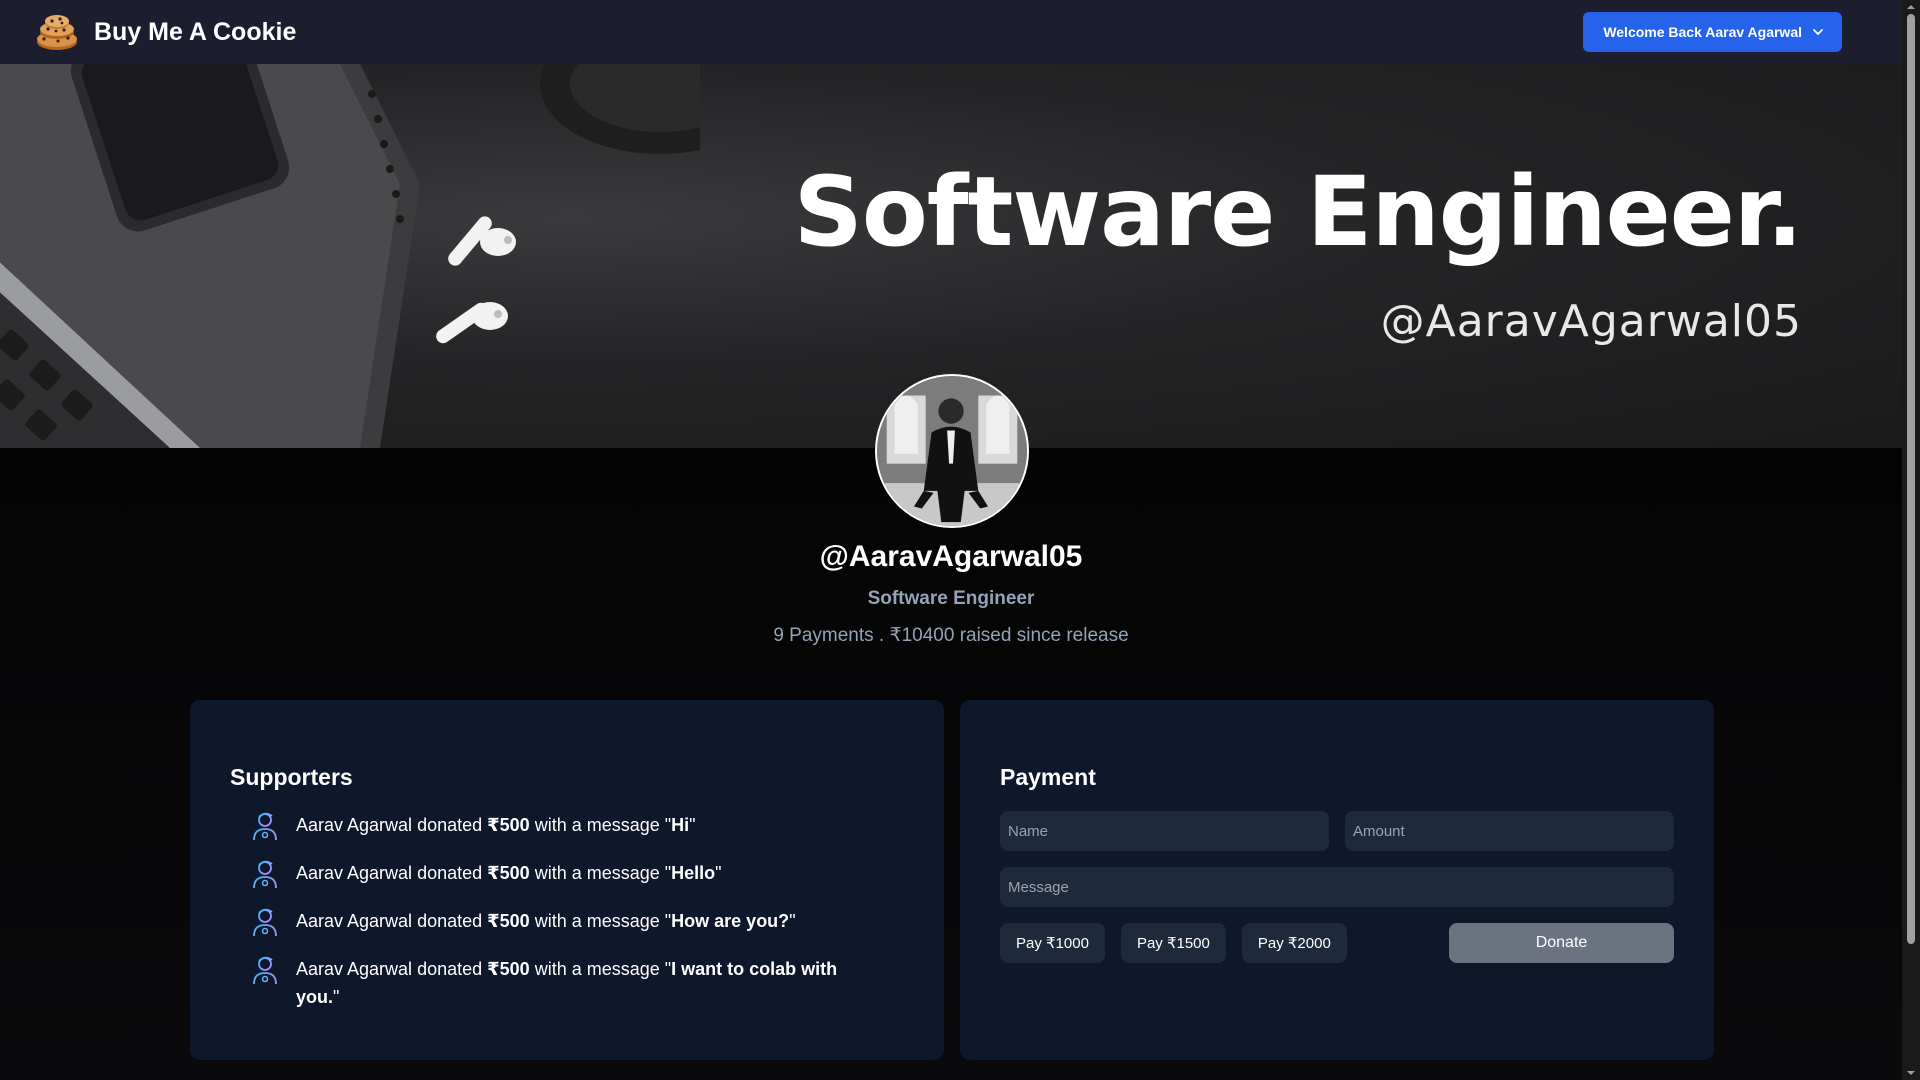 This screenshot has width=1920, height=1080. Describe the element at coordinates (1052, 943) in the screenshot. I see `pay-1000-button: Pay ₹1000` at that location.